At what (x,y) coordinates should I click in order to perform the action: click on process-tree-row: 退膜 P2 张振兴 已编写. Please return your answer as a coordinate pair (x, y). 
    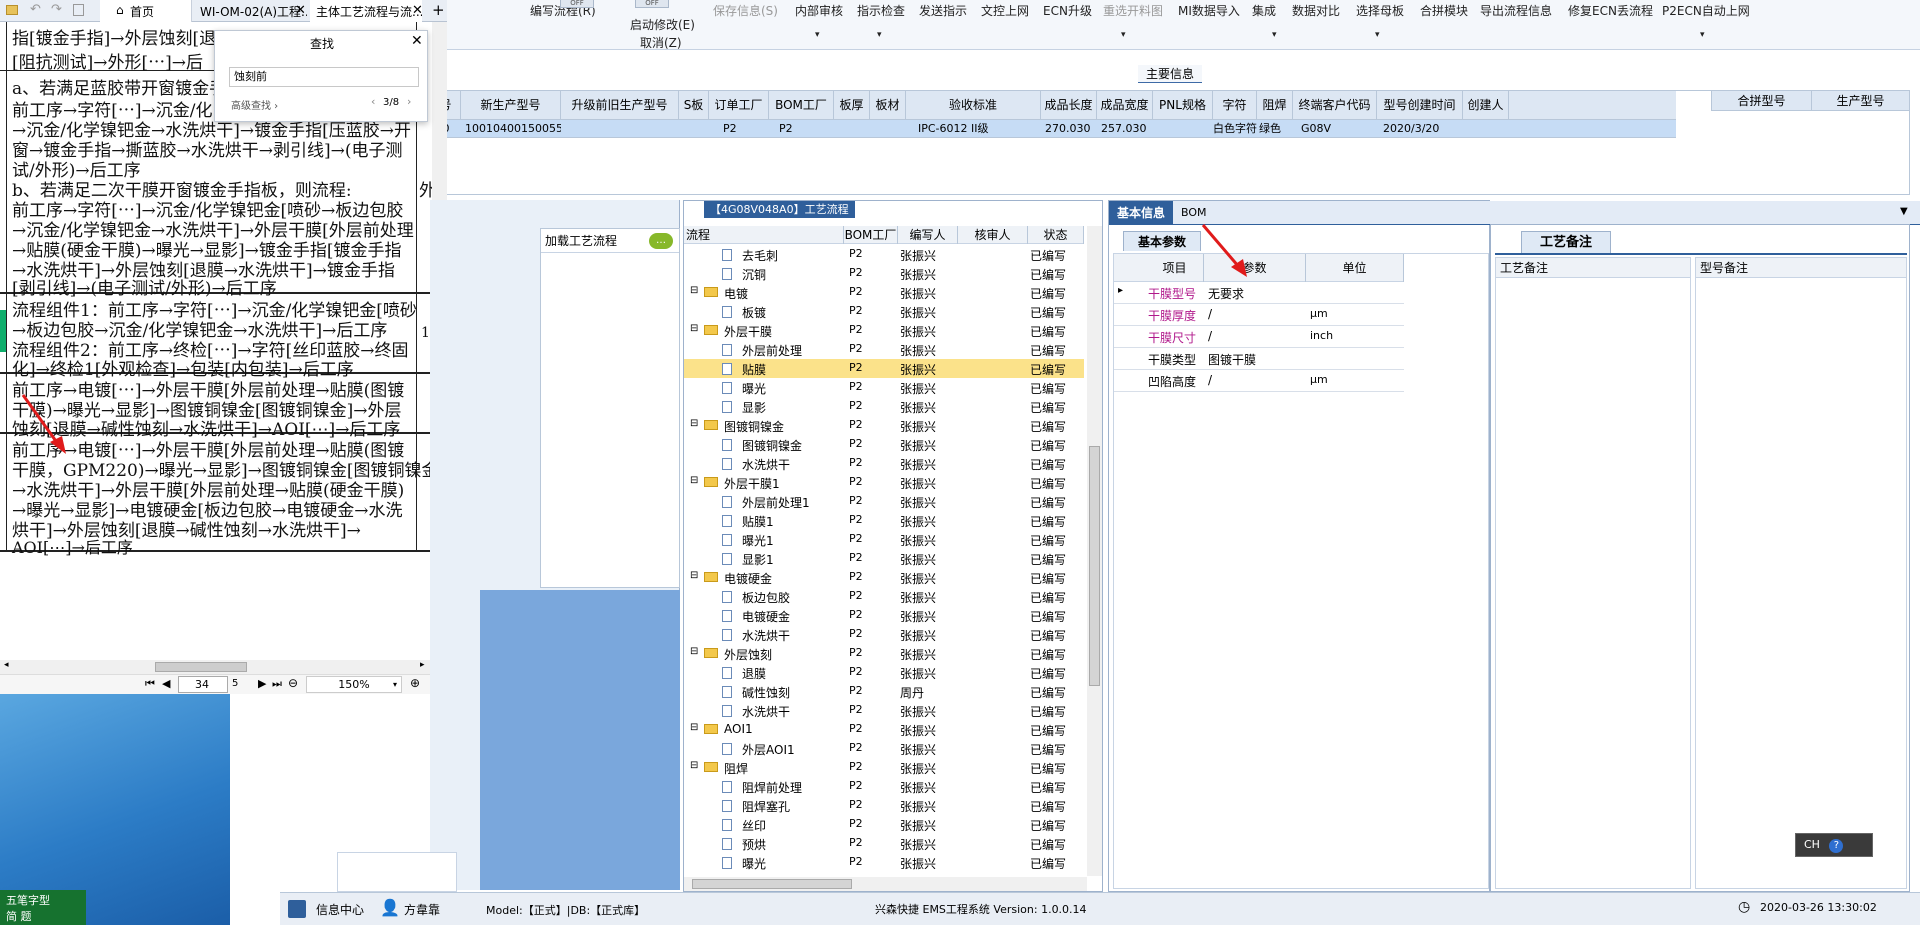
    Looking at the image, I should click on (884, 672).